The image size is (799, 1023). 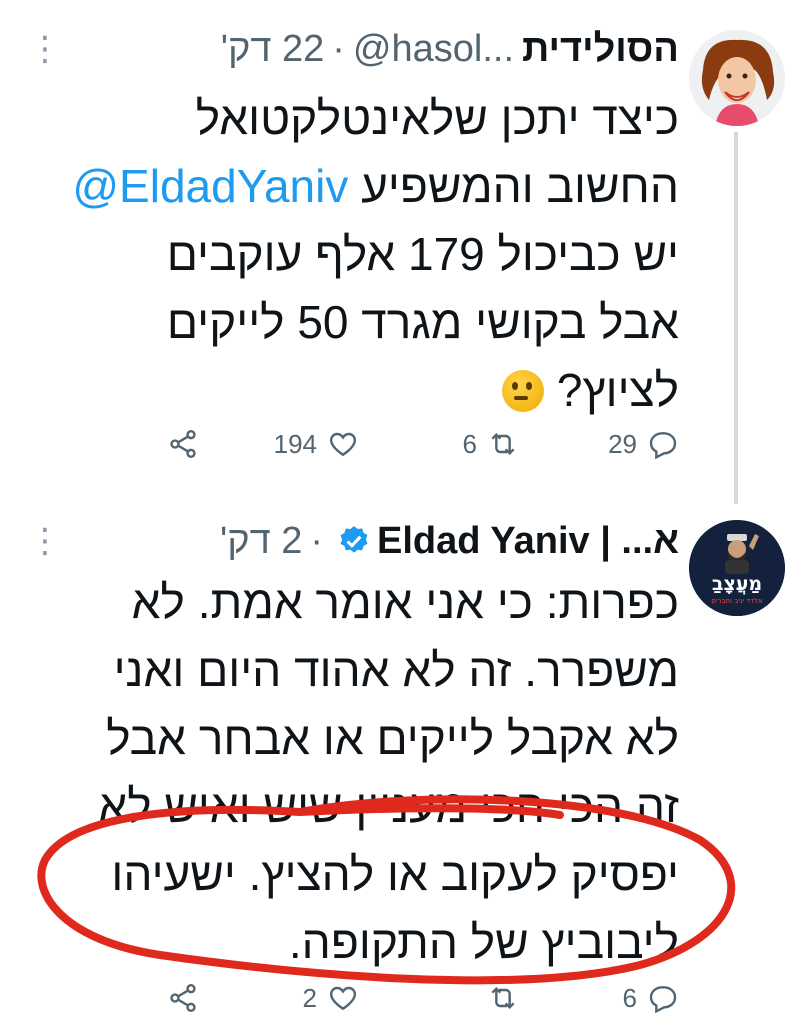 I want to click on avatar: מַעֲצָבַ אלדד יניב וחברים, so click(x=737, y=568).